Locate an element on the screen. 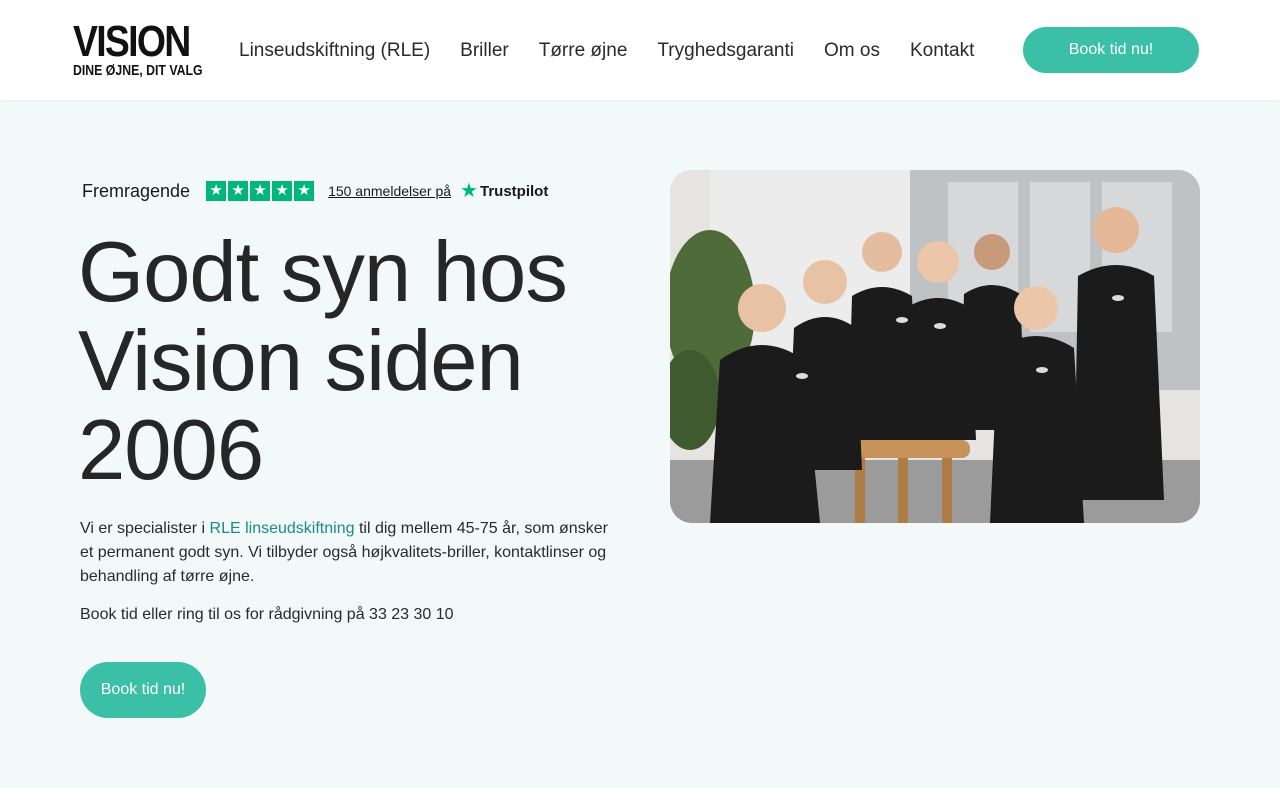 This screenshot has width=1280, height=800. header-book-button: Book tid nu! is located at coordinates (1111, 50).